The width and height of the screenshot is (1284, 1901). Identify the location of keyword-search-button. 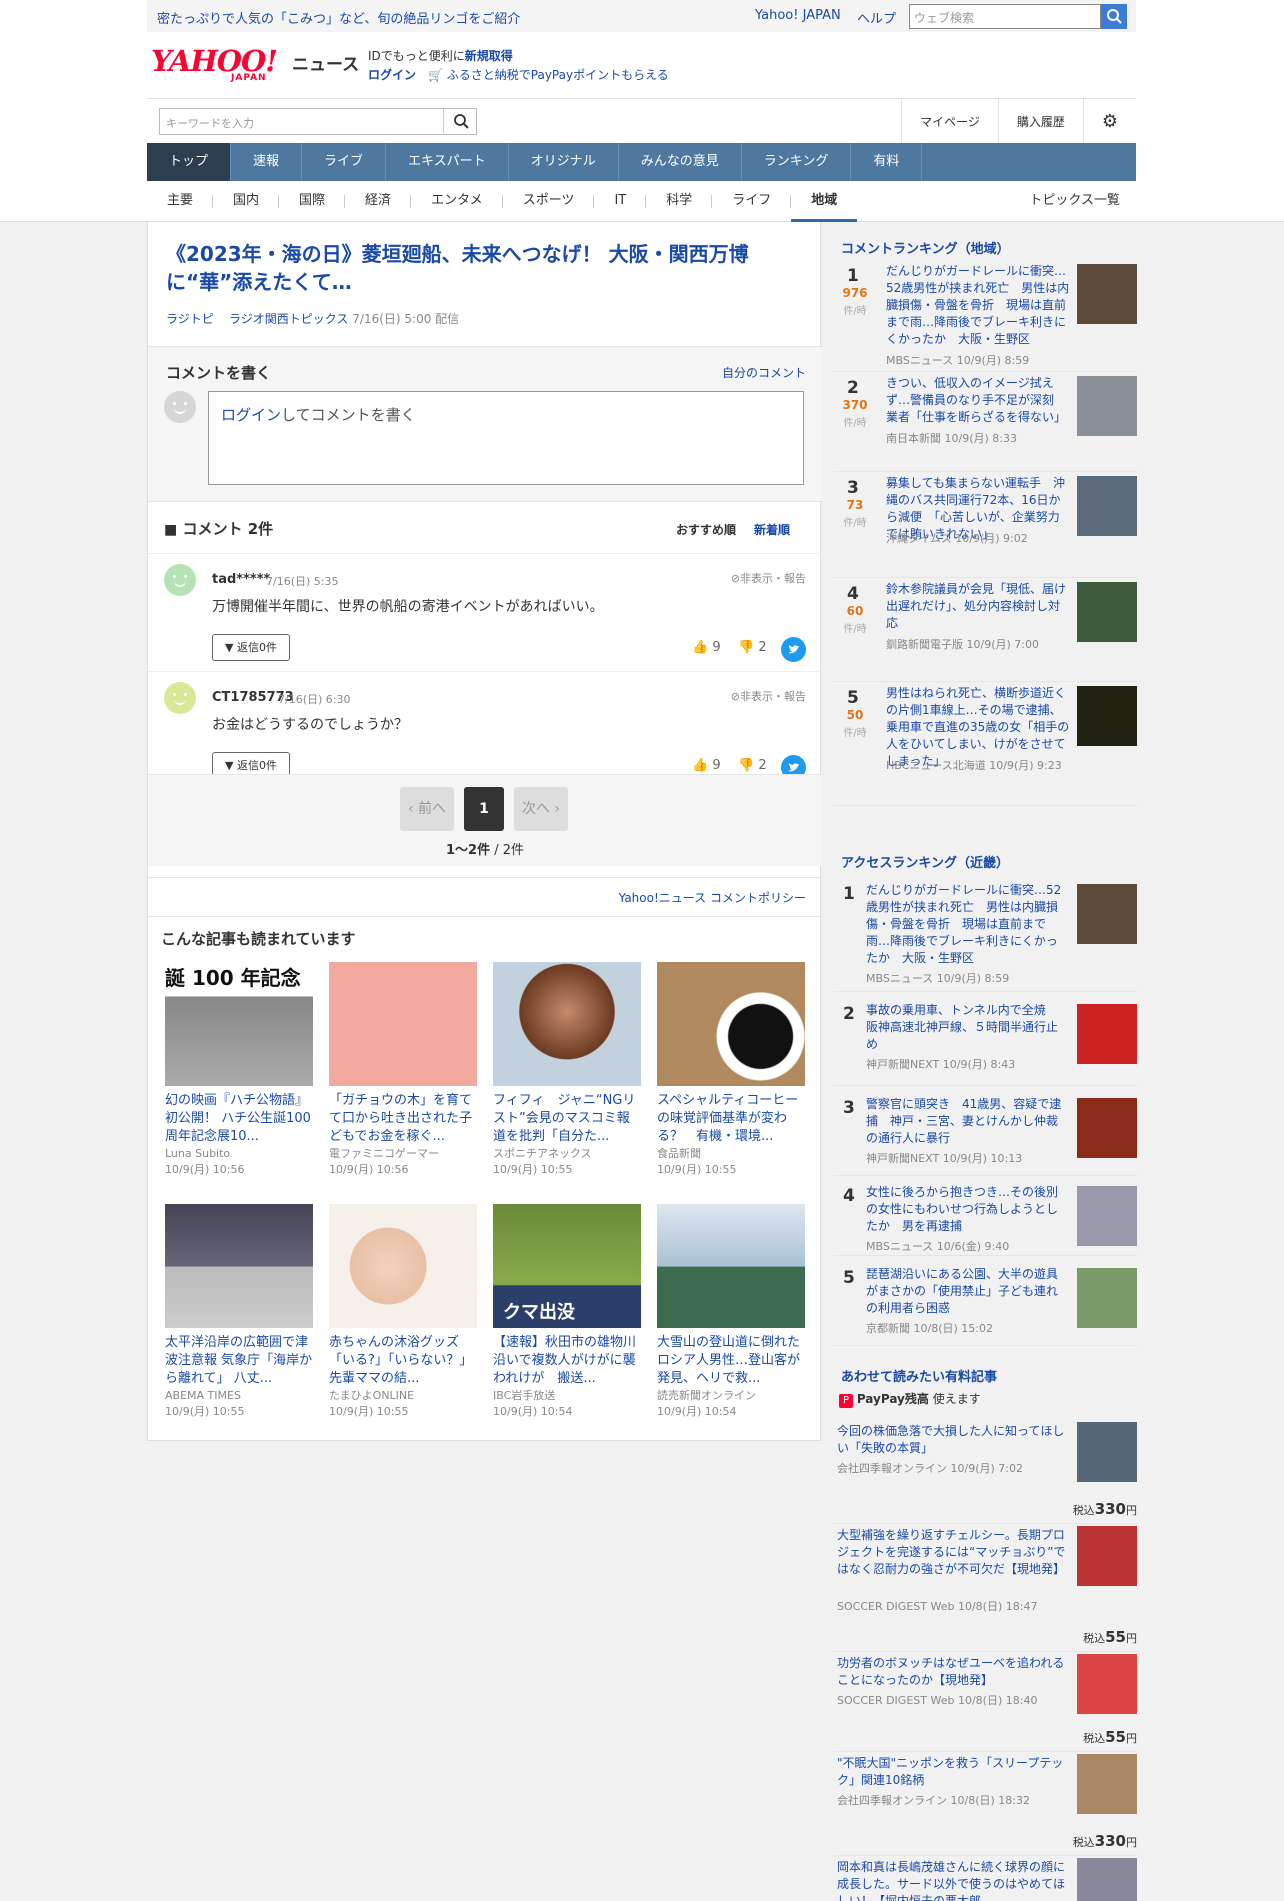
(460, 121).